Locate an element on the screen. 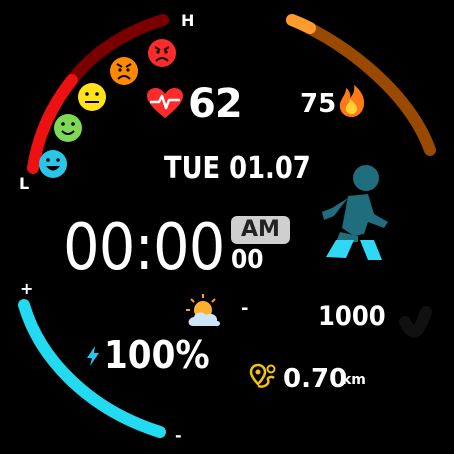 This screenshot has height=454, width=454. lightning-icon is located at coordinates (93, 356).